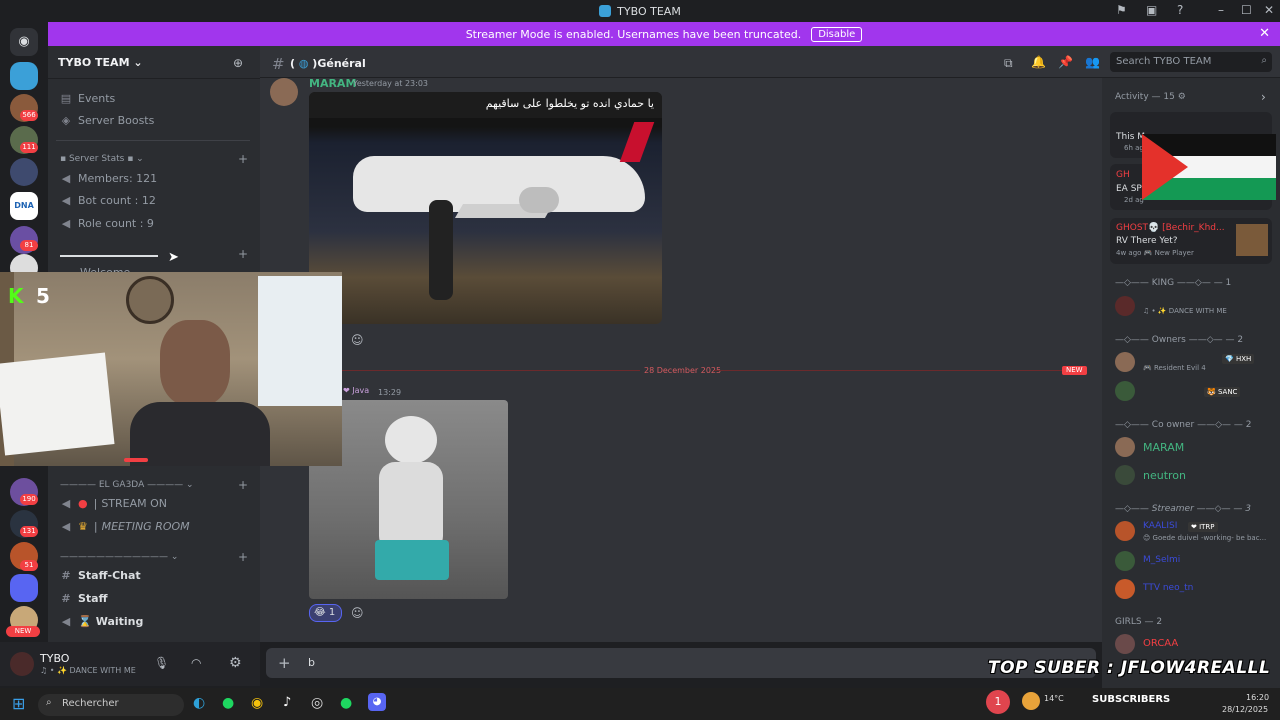 The image size is (1280, 720). What do you see at coordinates (356, 390) in the screenshot?
I see `role-tag: ❤ Java` at bounding box center [356, 390].